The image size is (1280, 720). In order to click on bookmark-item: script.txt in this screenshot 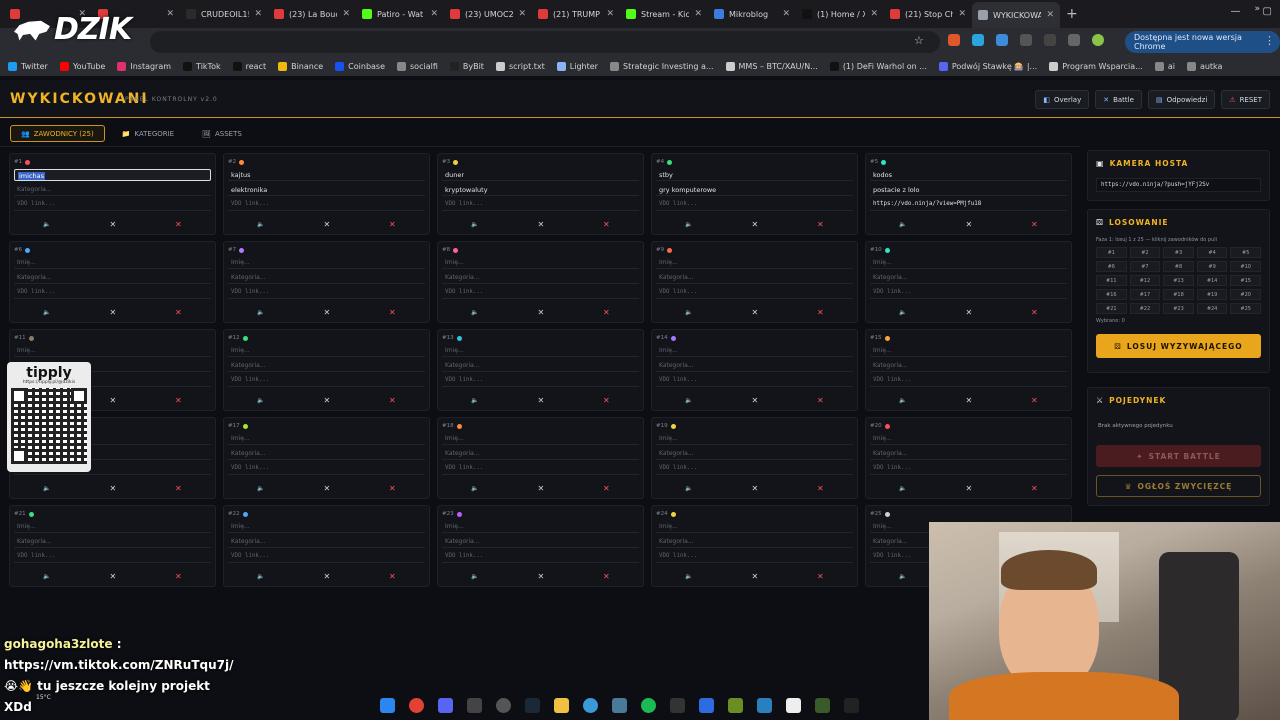, I will do `click(520, 66)`.